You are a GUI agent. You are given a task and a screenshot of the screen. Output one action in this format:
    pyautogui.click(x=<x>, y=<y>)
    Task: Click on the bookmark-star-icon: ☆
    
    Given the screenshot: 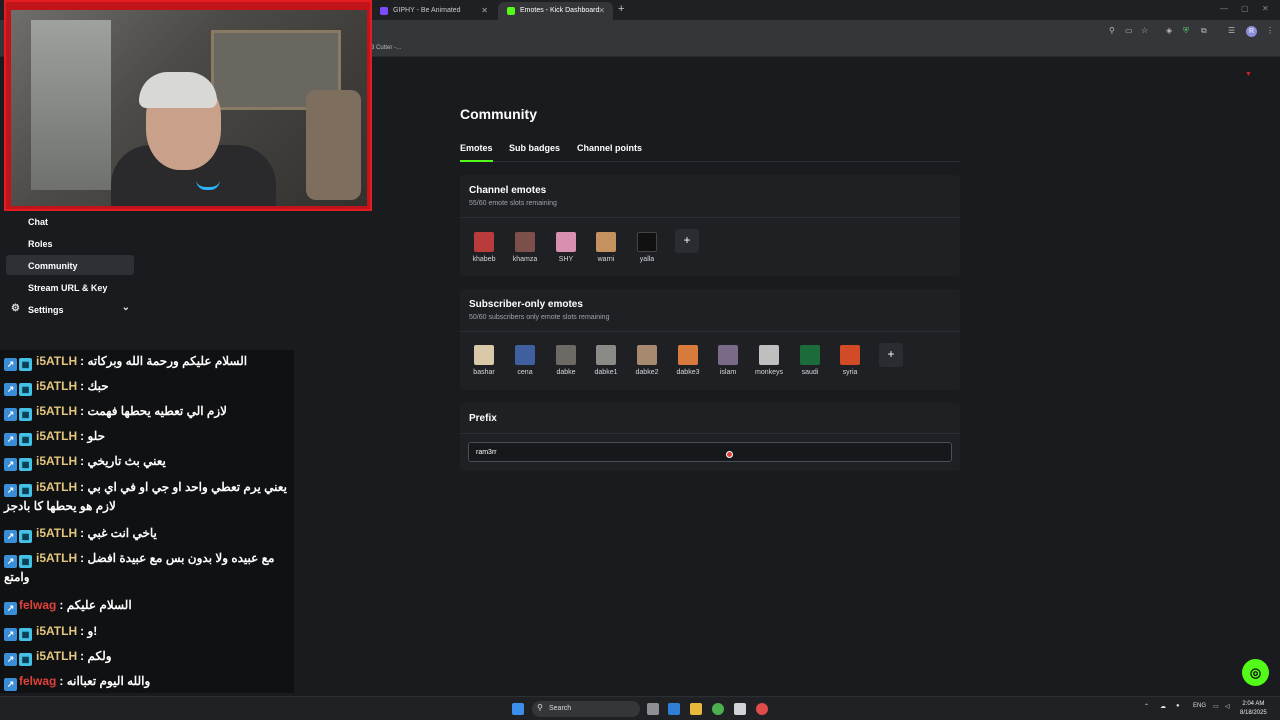 What is the action you would take?
    pyautogui.click(x=1144, y=30)
    